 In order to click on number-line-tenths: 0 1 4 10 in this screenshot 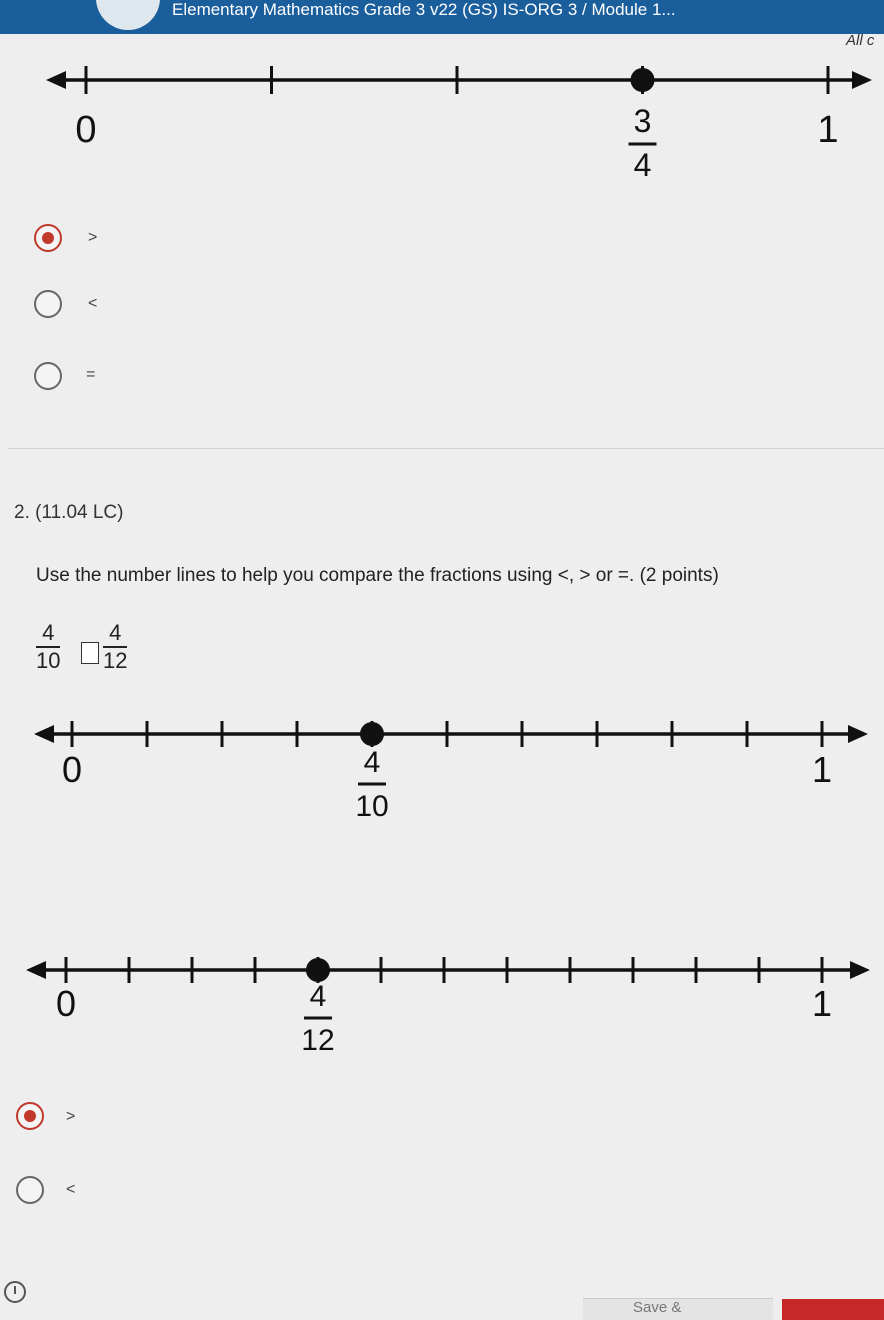, I will do `click(451, 772)`.